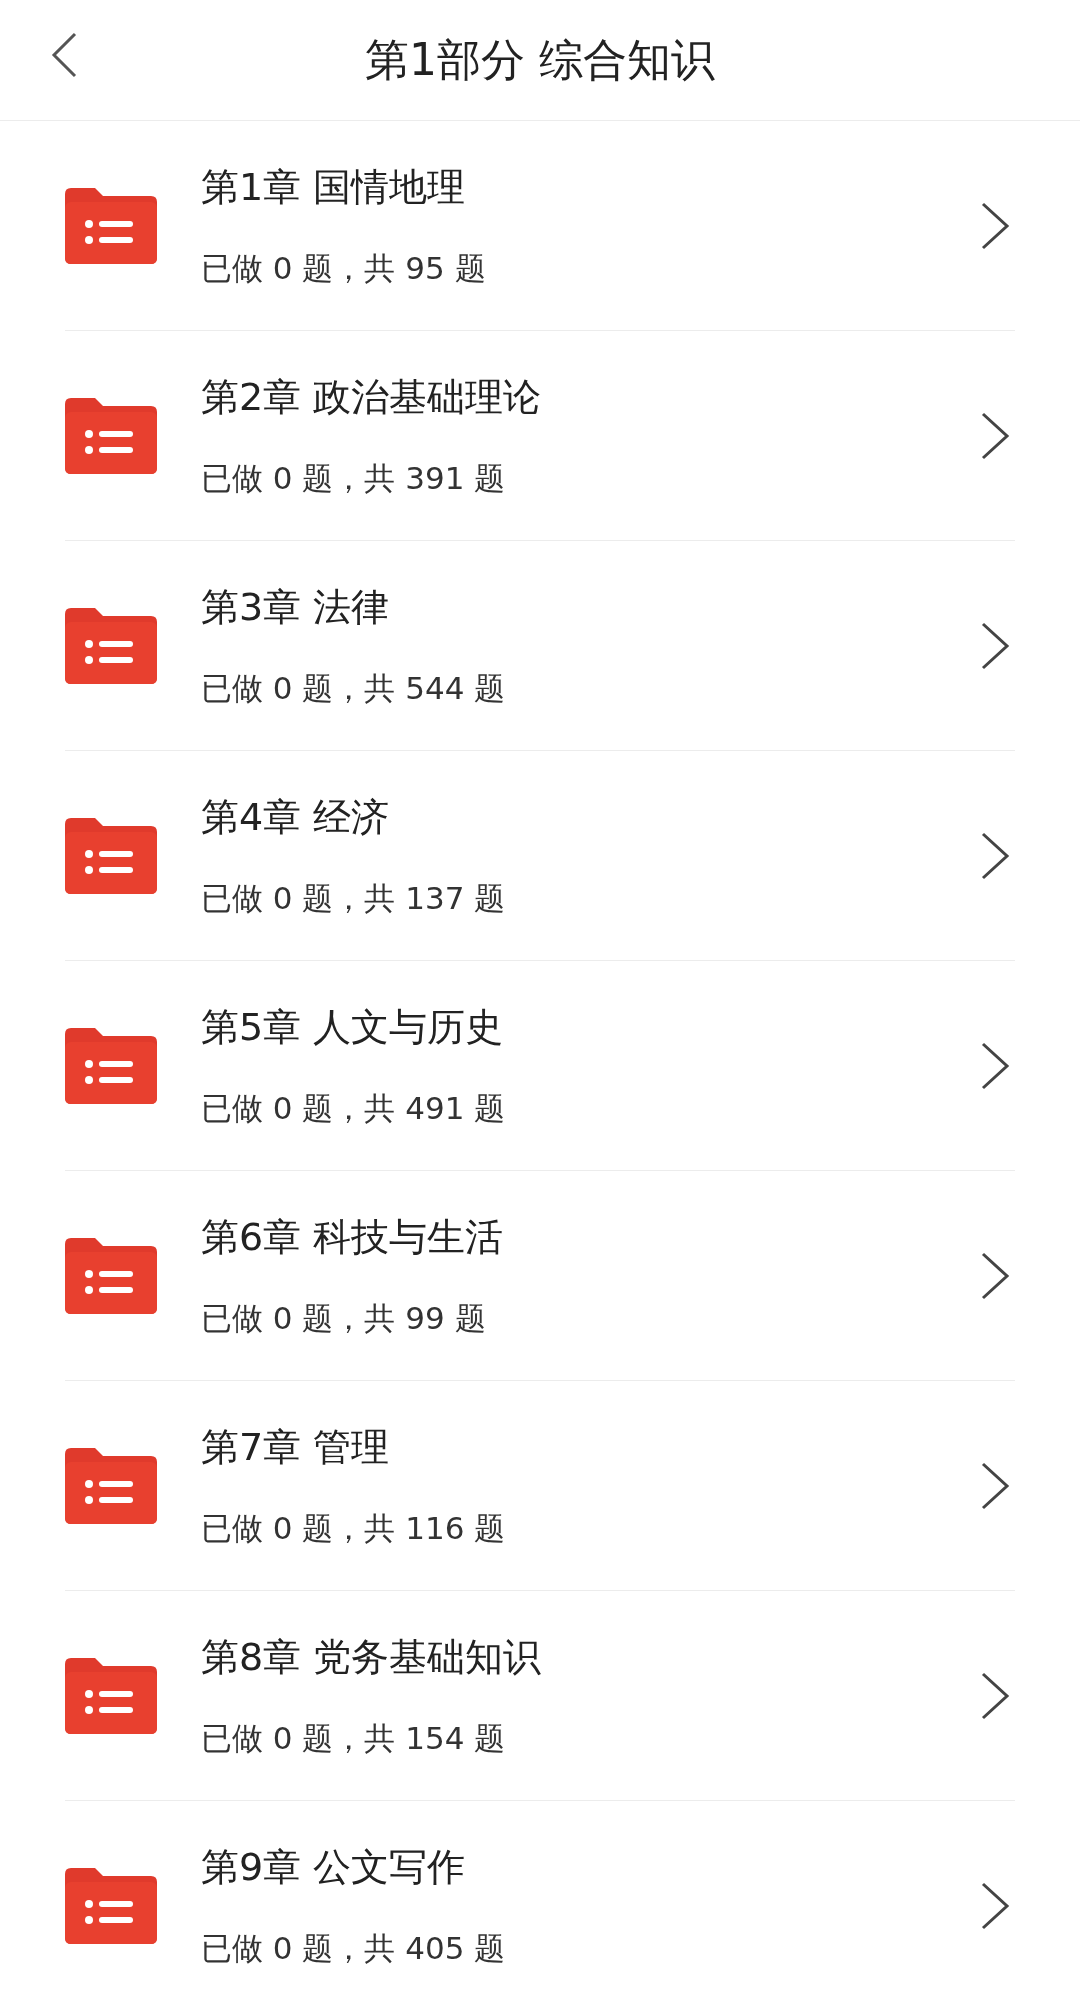 The width and height of the screenshot is (1080, 1995). What do you see at coordinates (296, 1446) in the screenshot?
I see `chapter-title: 第7章 管理` at bounding box center [296, 1446].